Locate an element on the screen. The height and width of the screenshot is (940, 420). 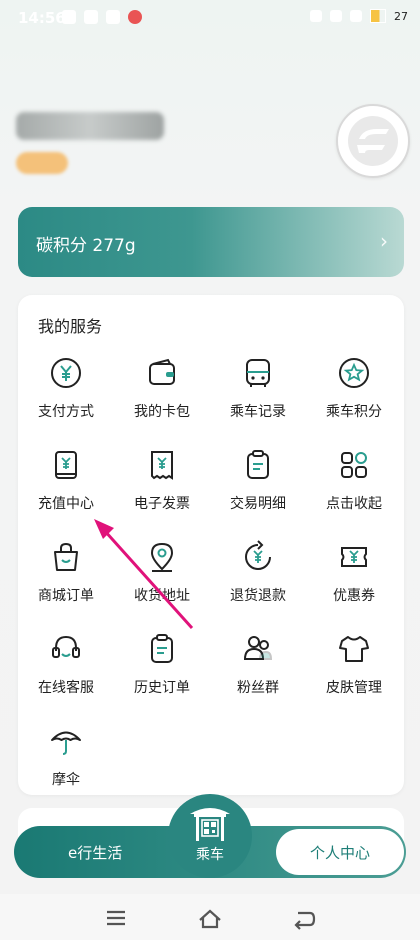
tab-personal-label: 个人中心 is located at coordinates (339, 852).